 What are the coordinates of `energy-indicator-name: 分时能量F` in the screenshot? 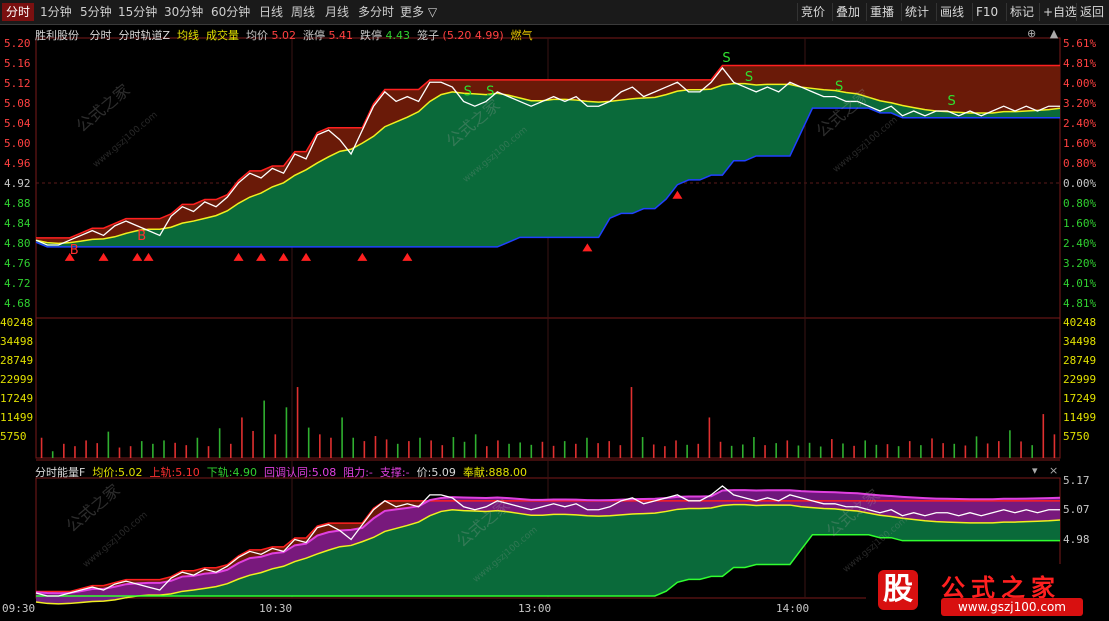 It's located at (60, 472).